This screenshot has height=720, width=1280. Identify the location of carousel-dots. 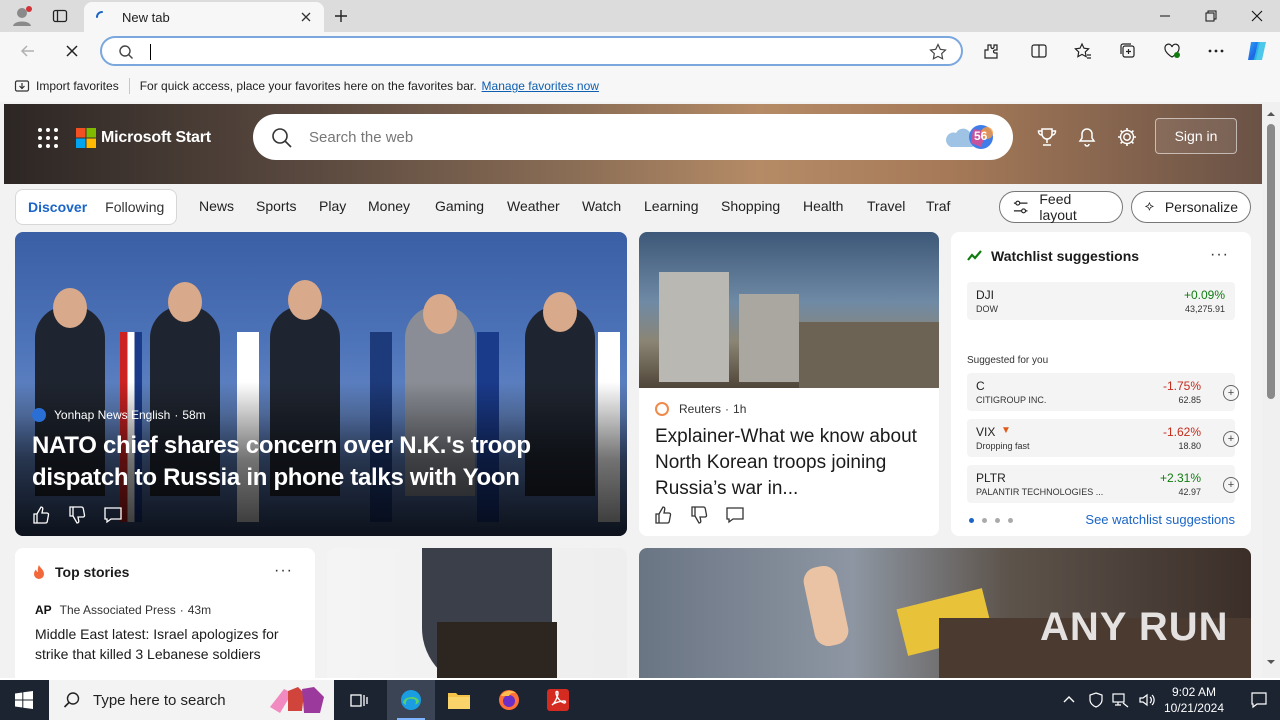
(991, 520).